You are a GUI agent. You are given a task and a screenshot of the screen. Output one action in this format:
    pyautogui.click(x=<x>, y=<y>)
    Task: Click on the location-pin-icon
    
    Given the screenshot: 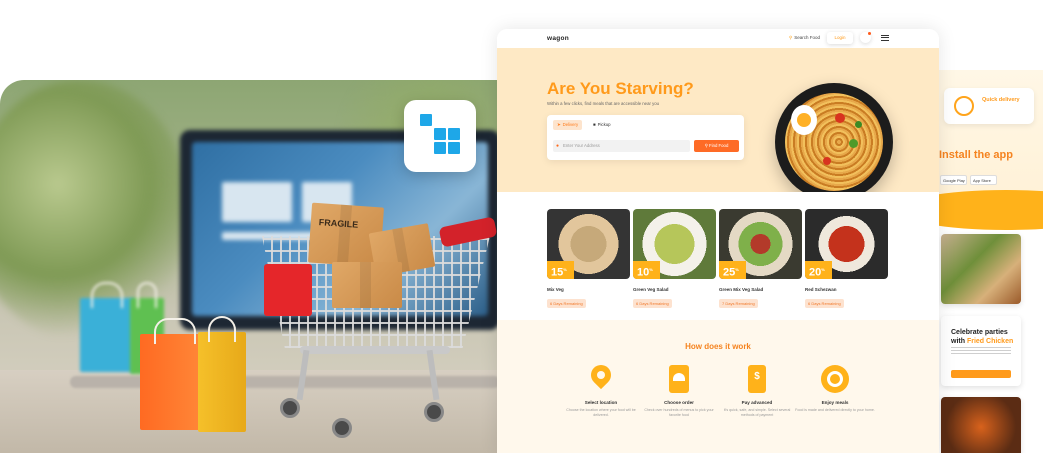 What is the action you would take?
    pyautogui.click(x=601, y=376)
    